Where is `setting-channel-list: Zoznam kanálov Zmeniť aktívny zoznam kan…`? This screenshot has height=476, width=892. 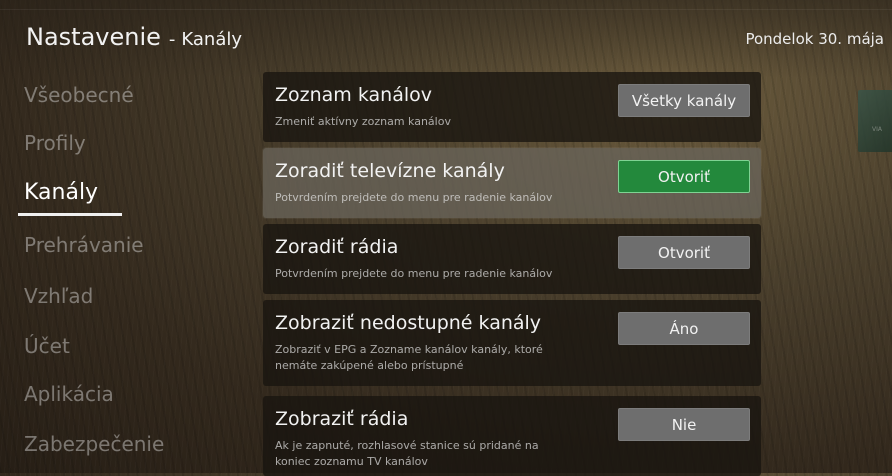 setting-channel-list: Zoznam kanálov Zmeniť aktívny zoznam kan… is located at coordinates (512, 107).